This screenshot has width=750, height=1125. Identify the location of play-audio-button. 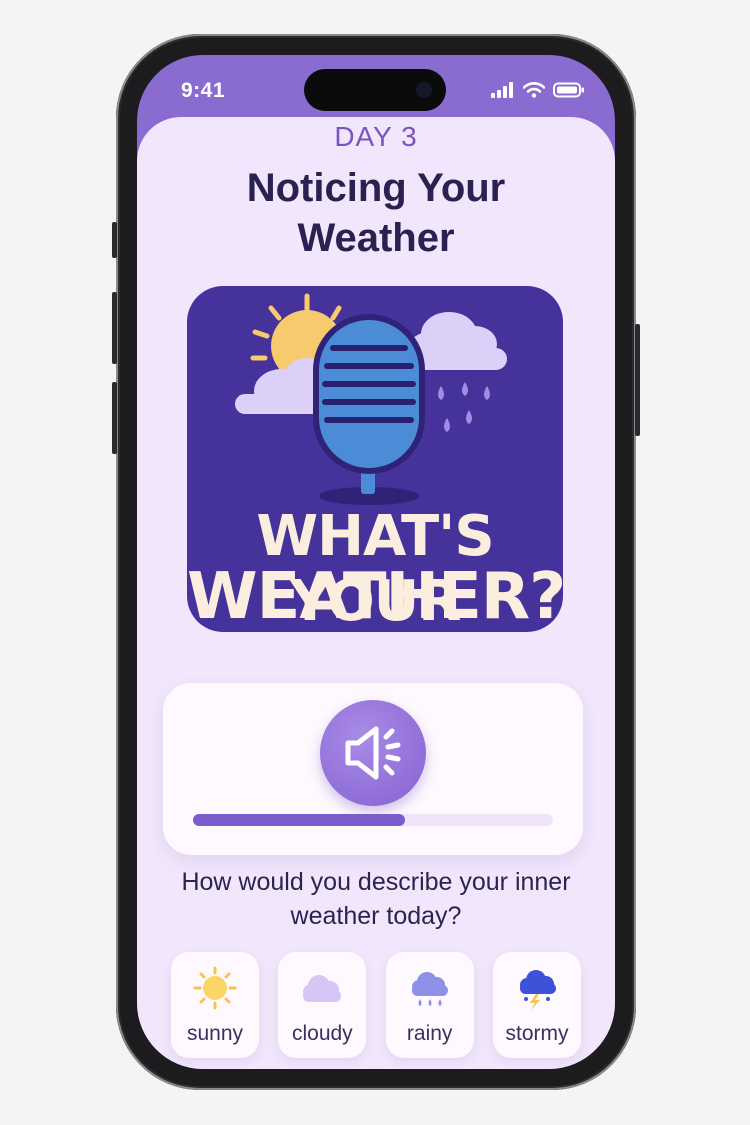
(373, 753).